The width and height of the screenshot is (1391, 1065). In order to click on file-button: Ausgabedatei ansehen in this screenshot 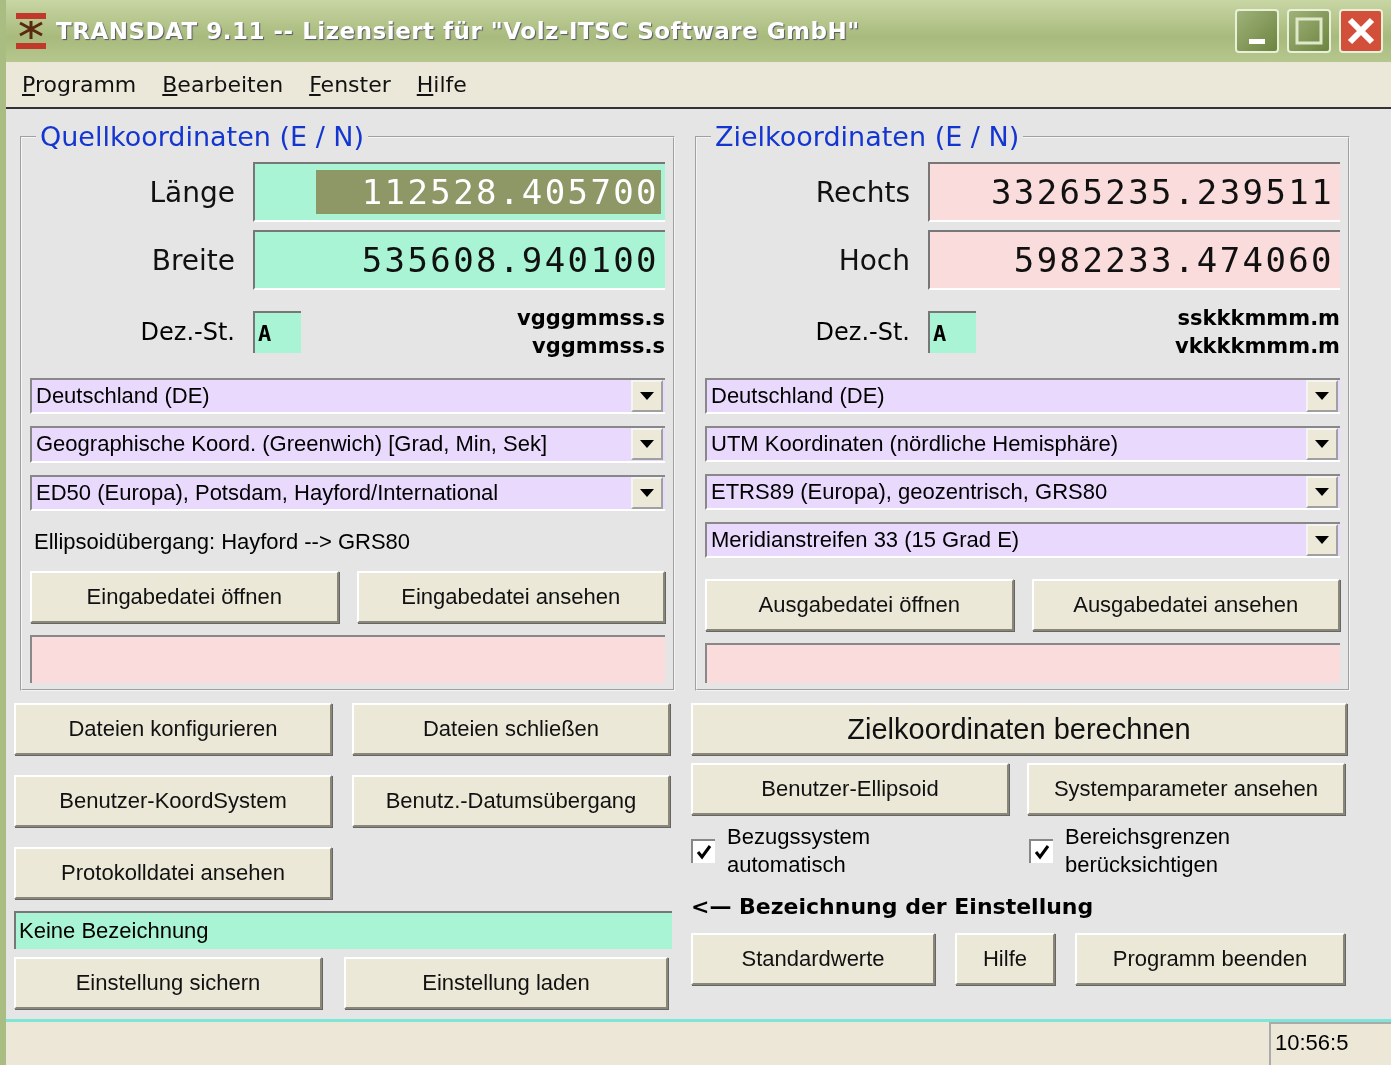, I will do `click(1185, 604)`.